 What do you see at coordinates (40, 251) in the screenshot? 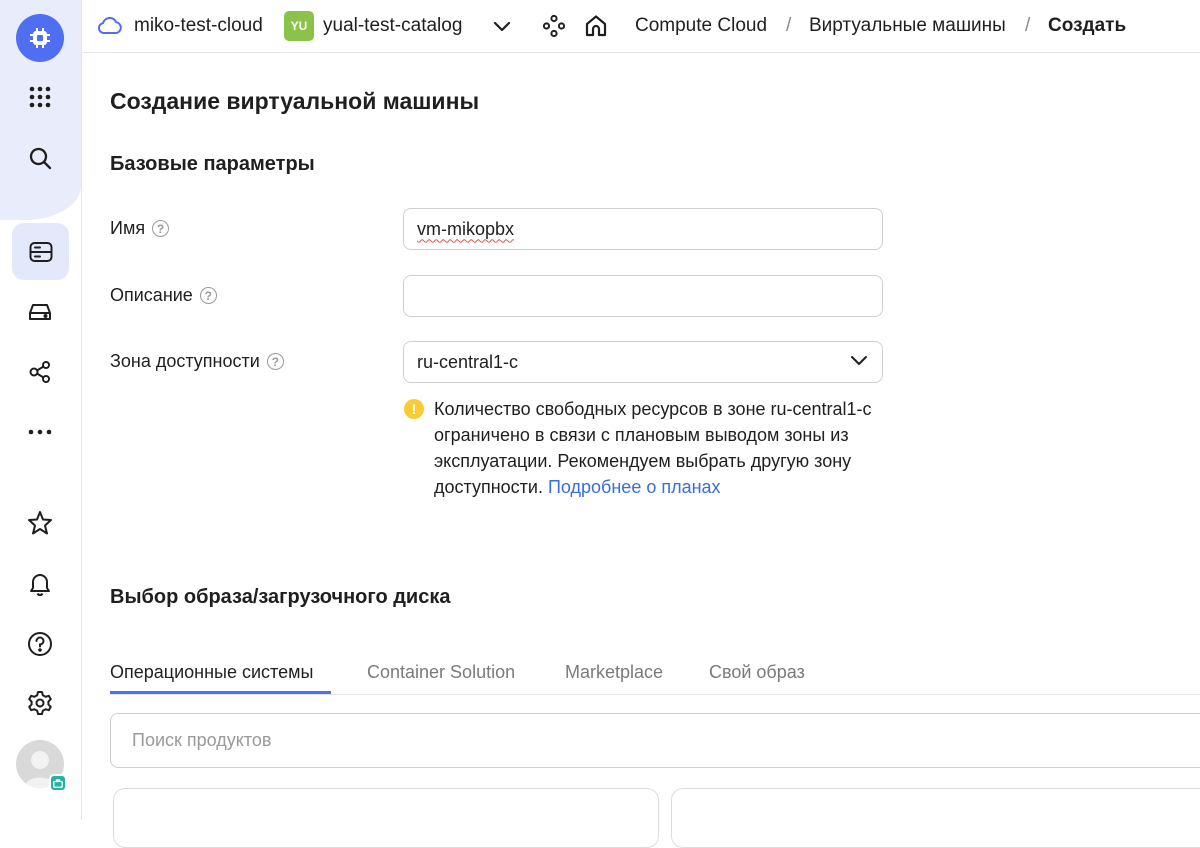
I see `vm-list-icon` at bounding box center [40, 251].